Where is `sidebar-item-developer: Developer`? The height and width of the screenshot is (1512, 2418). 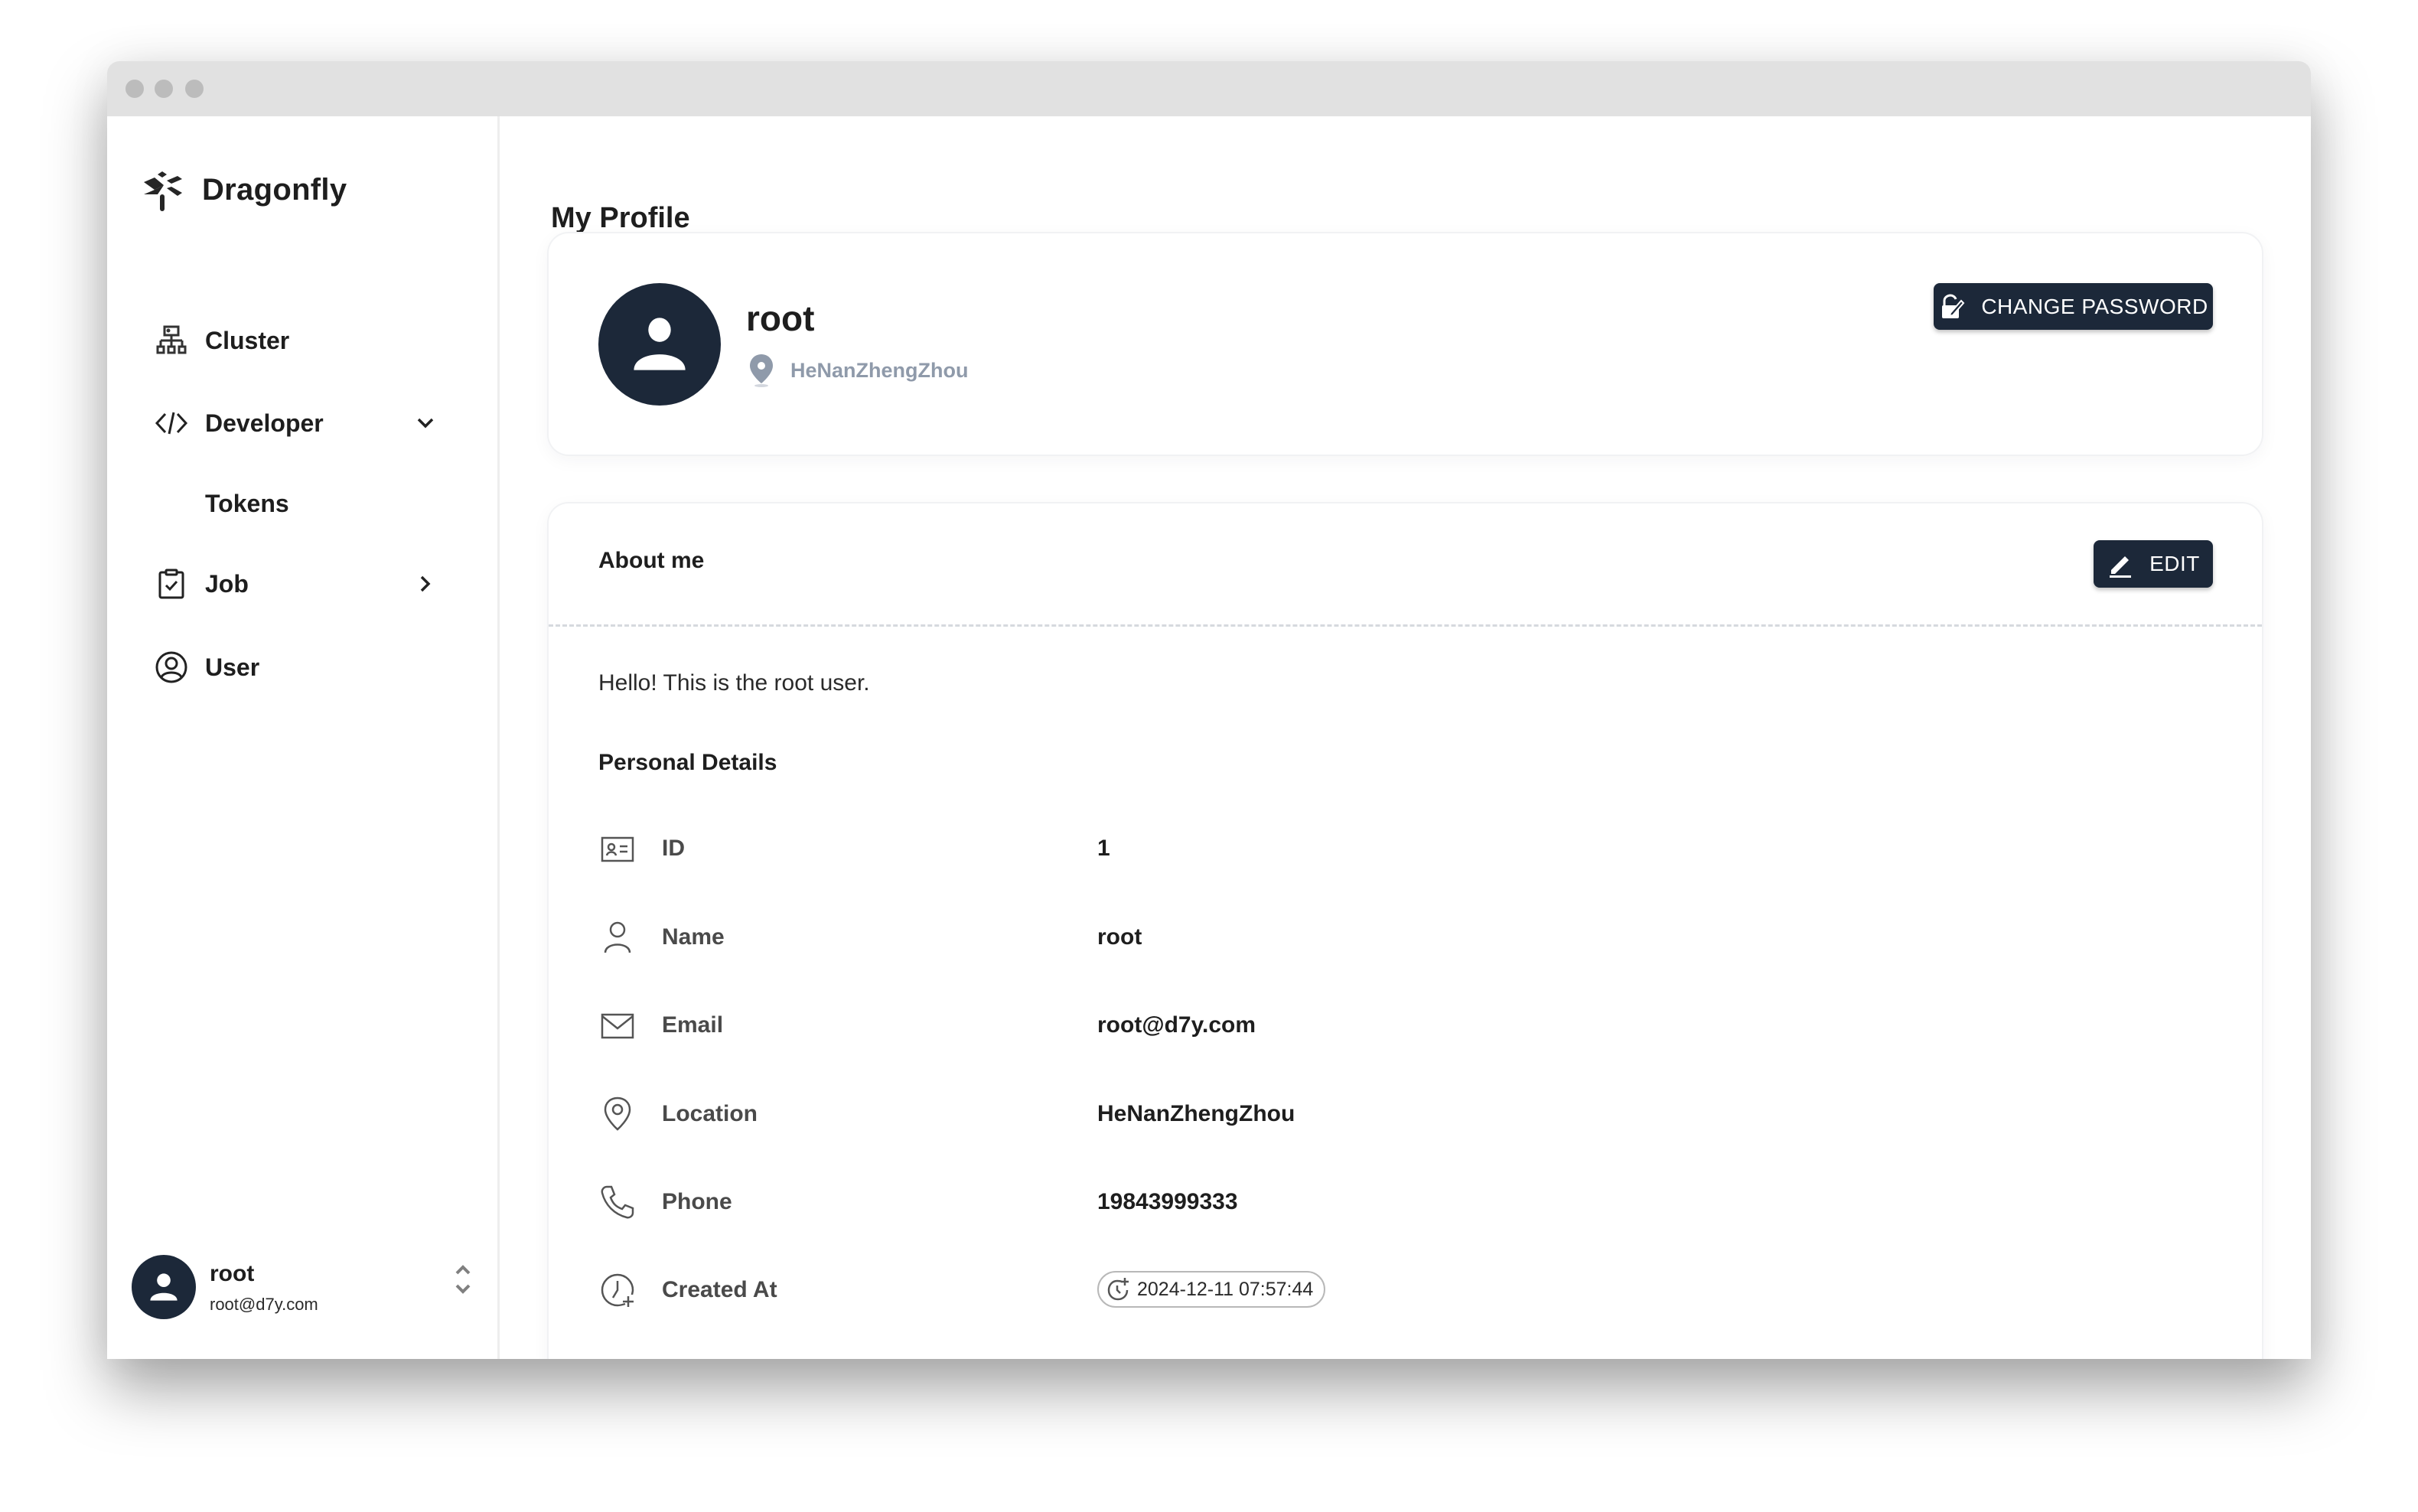 sidebar-item-developer: Developer is located at coordinates (306, 423).